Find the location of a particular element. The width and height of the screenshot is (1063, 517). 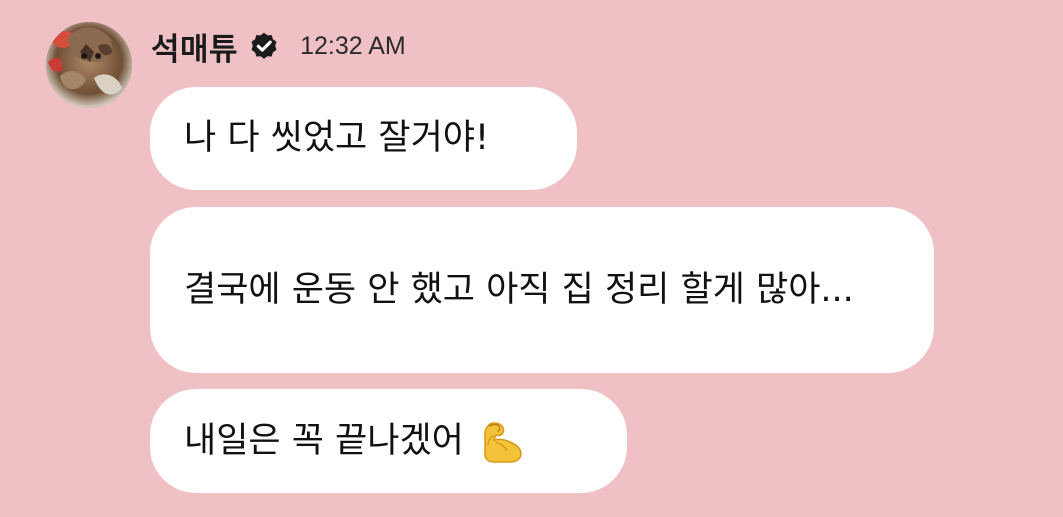

avatar-image is located at coordinates (89, 65).